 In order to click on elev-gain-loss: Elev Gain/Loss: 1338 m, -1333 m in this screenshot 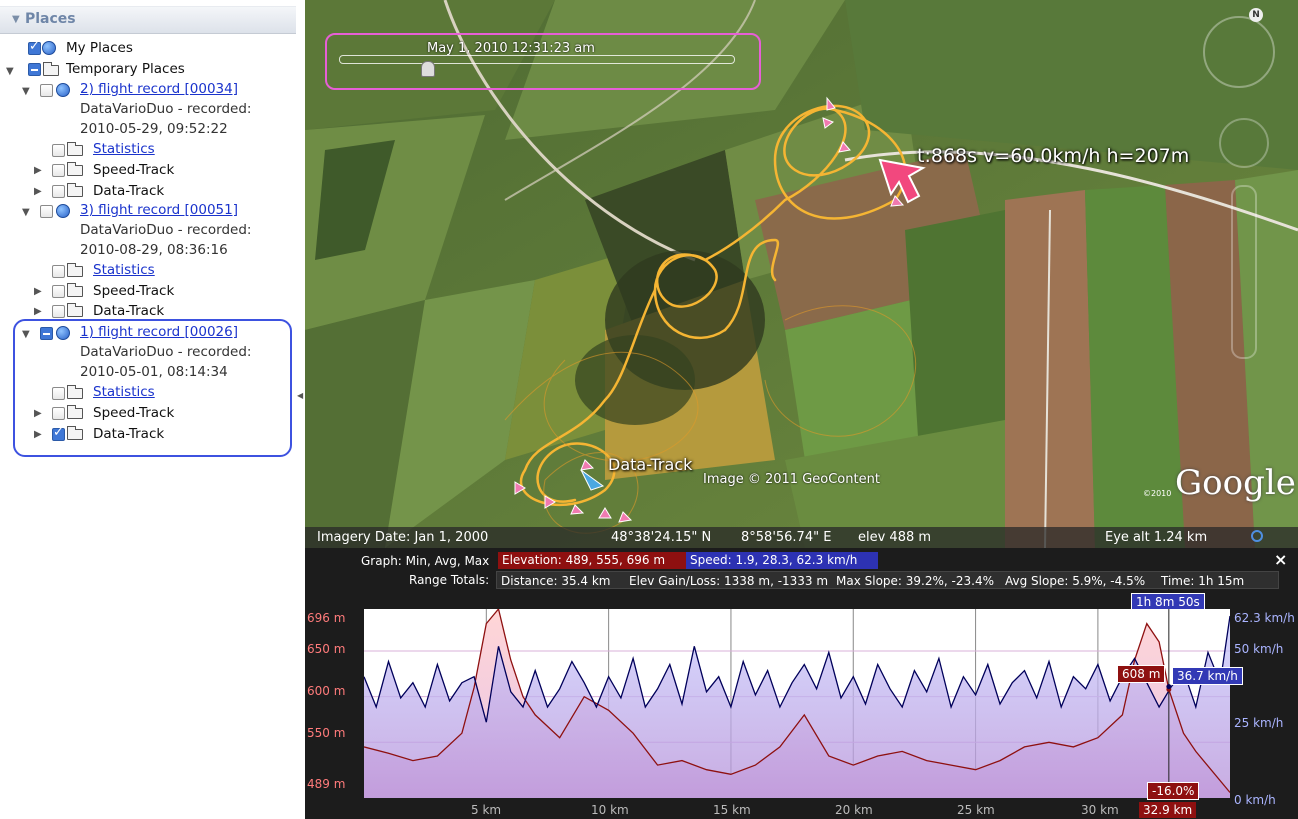, I will do `click(729, 581)`.